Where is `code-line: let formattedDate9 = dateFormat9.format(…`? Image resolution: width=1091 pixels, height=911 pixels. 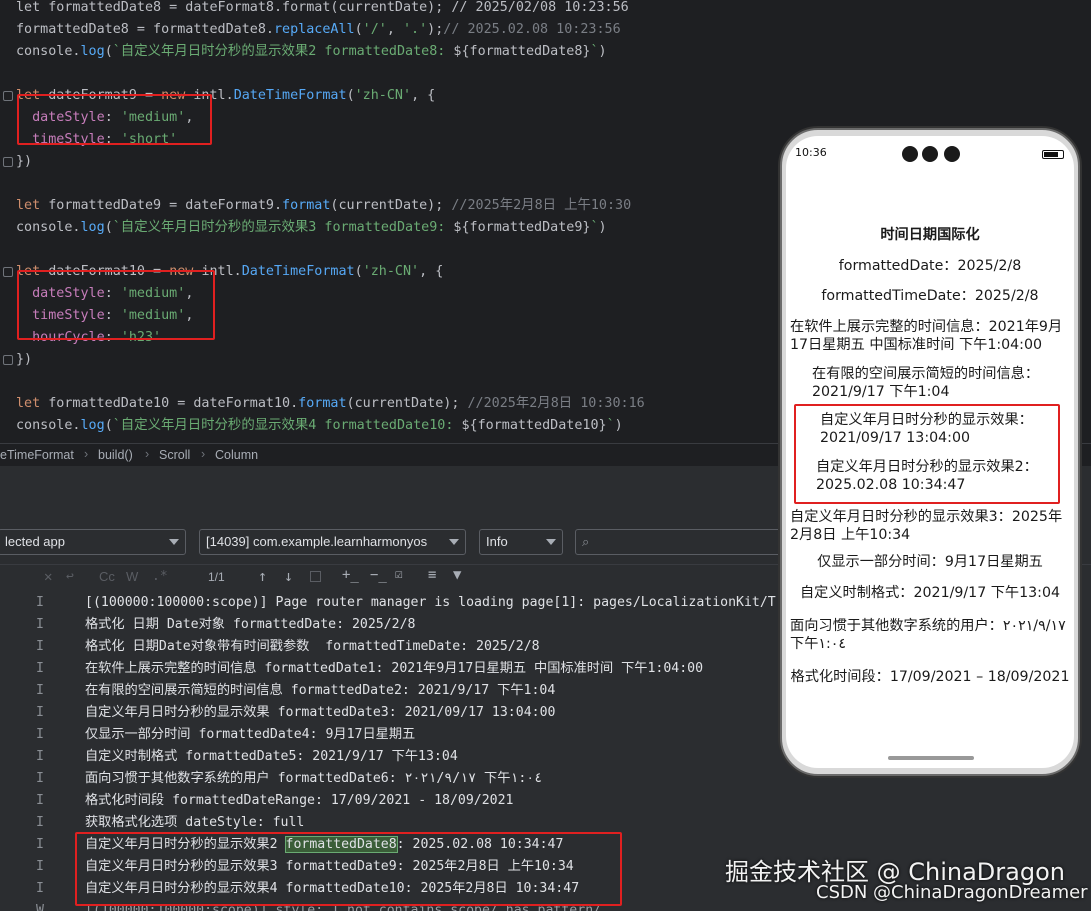
code-line: let formattedDate9 = dateFormat9.format(… is located at coordinates (323, 206).